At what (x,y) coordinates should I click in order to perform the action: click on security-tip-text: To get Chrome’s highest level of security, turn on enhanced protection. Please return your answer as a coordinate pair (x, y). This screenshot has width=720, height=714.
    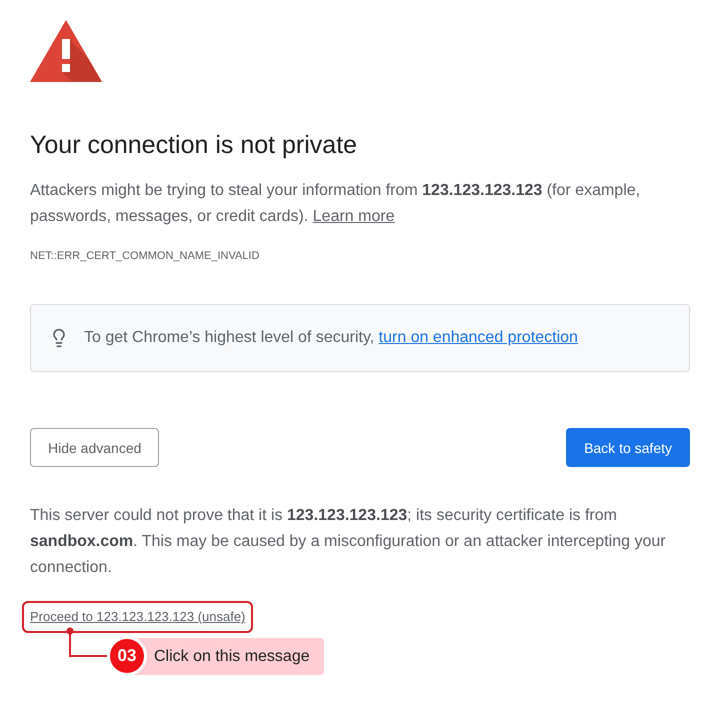
    Looking at the image, I should click on (331, 338).